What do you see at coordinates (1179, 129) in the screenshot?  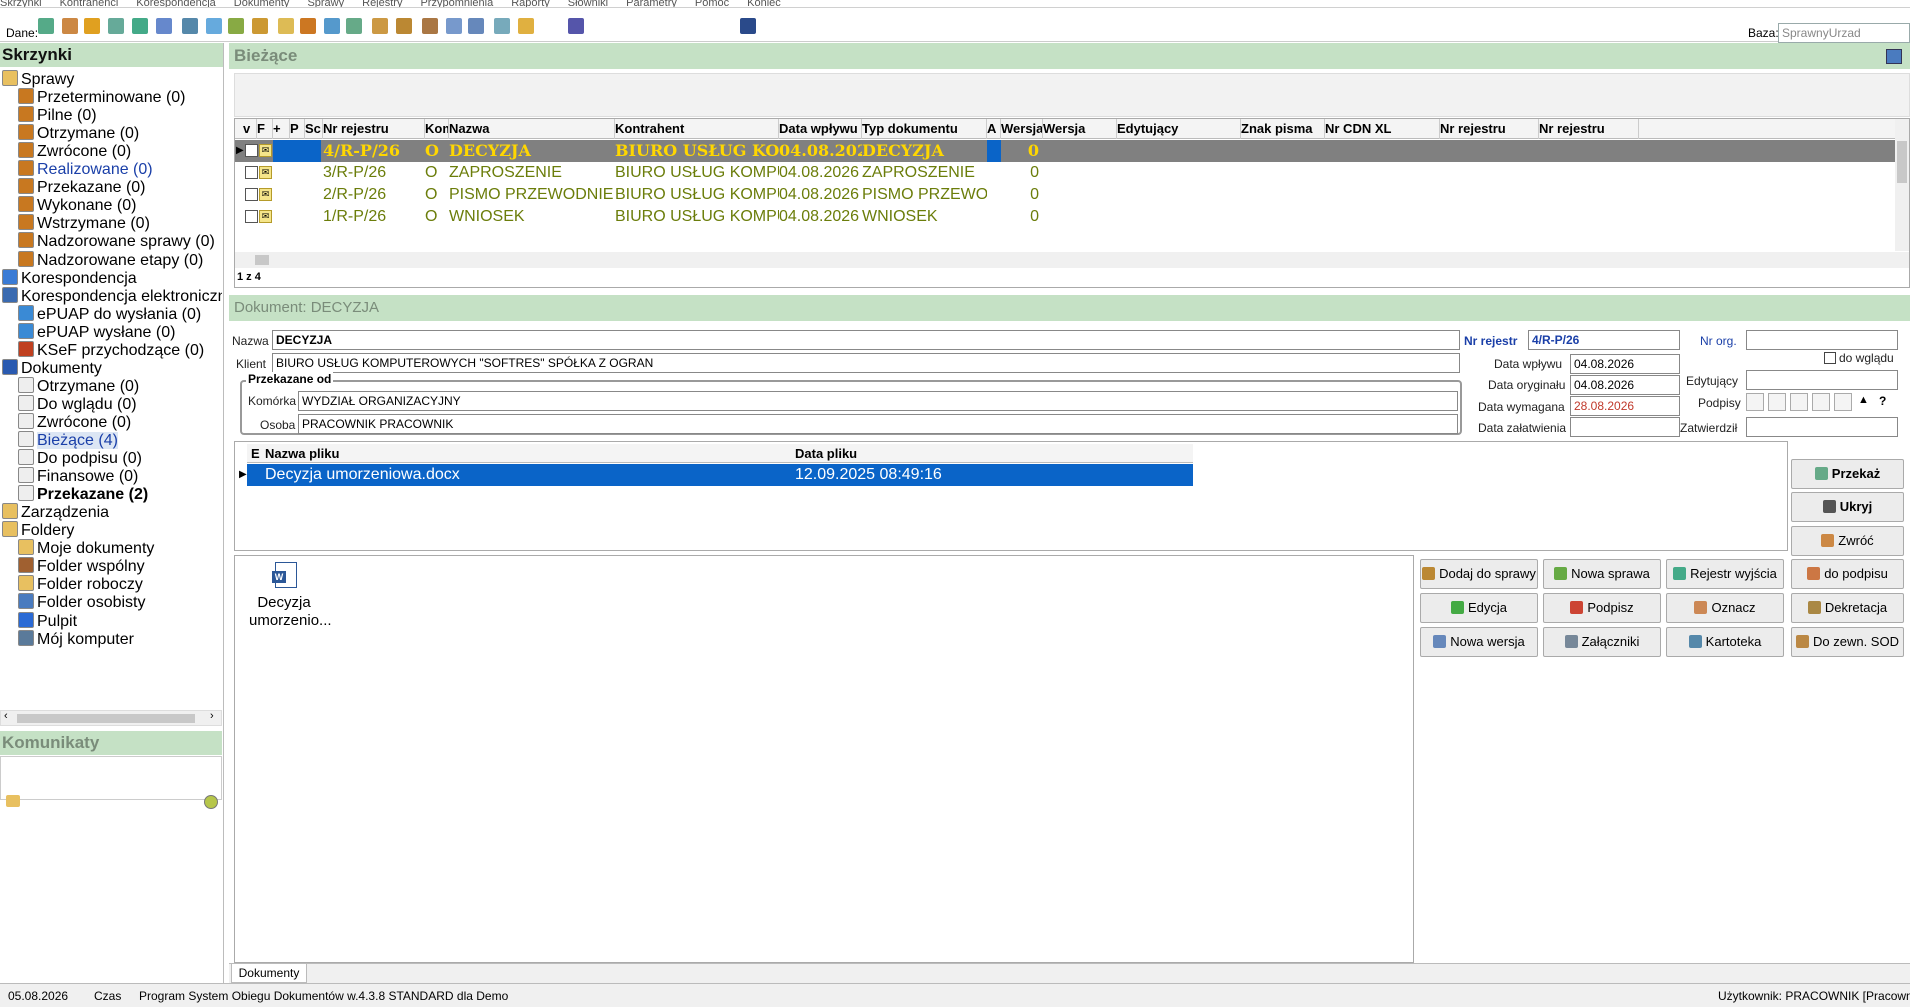 I see `grid-column-header: Edytujący` at bounding box center [1179, 129].